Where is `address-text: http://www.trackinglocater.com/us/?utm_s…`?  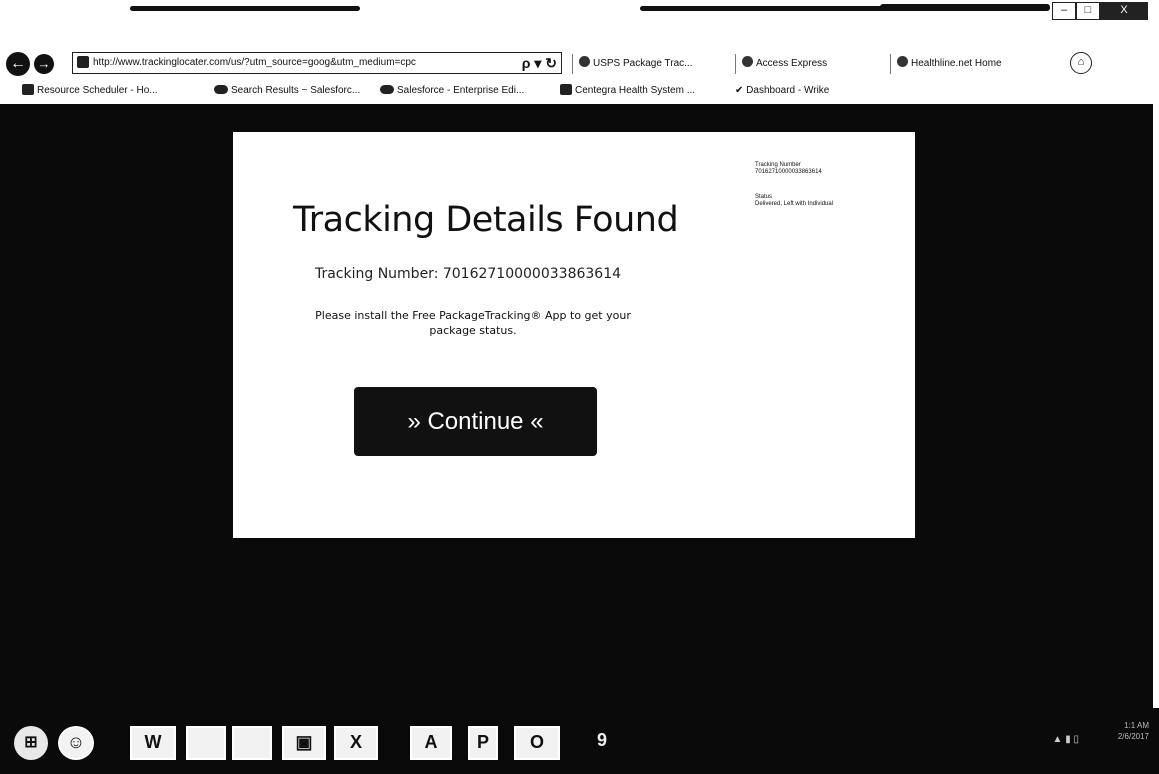
address-text: http://www.trackinglocater.com/us/?utm_s… is located at coordinates (254, 62).